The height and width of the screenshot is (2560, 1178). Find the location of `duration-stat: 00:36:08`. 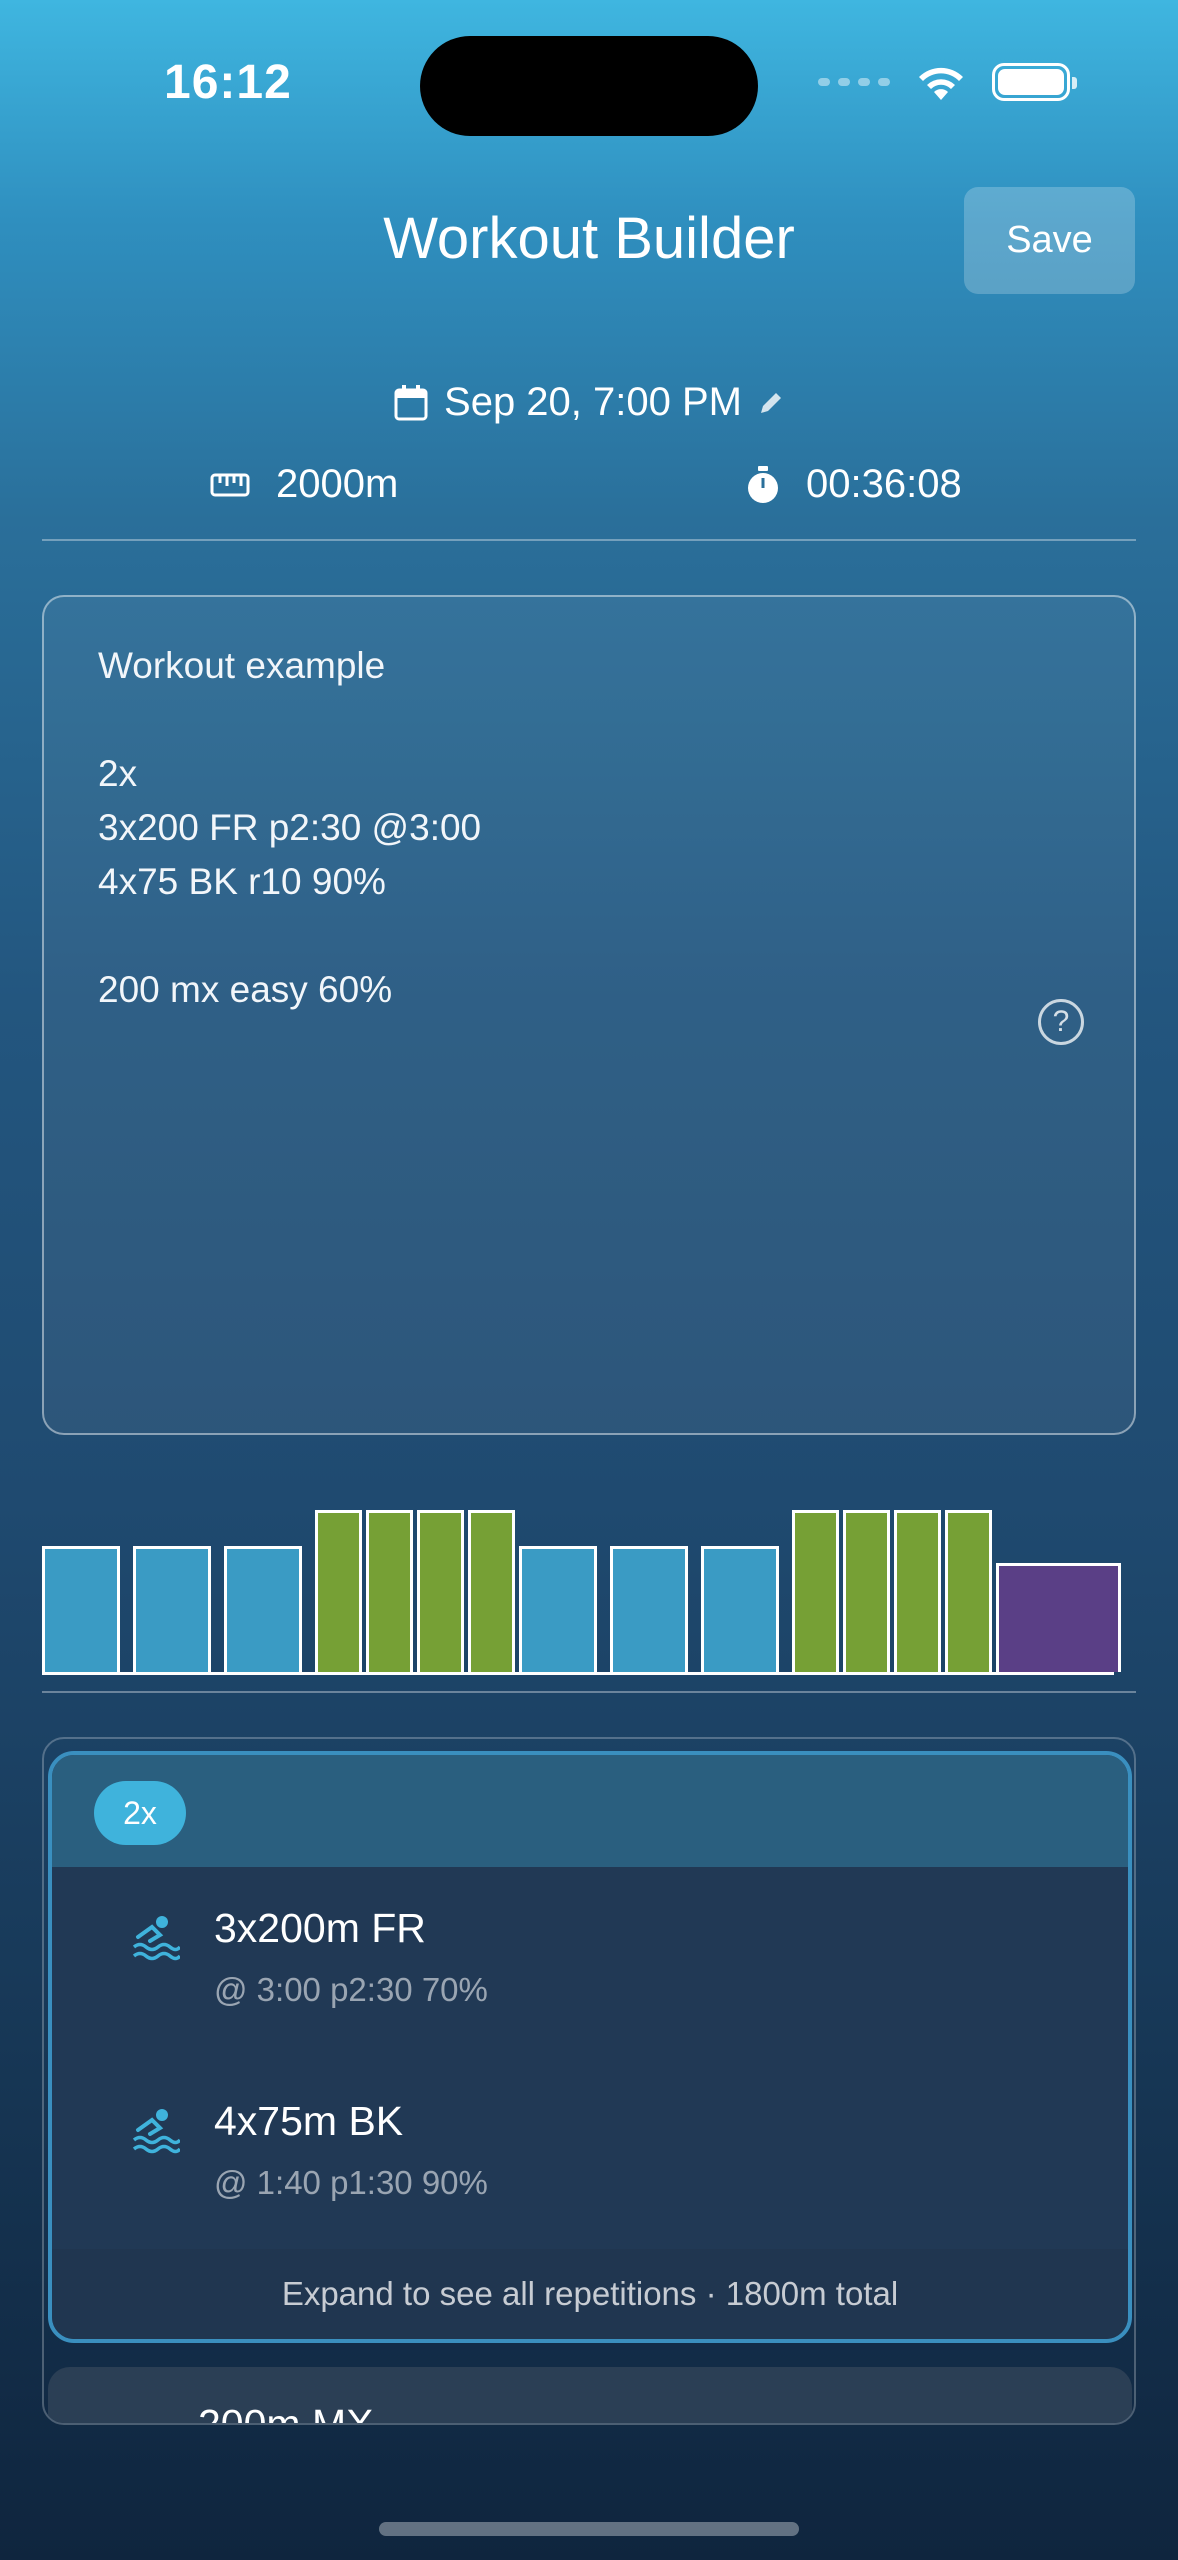

duration-stat: 00:36:08 is located at coordinates (854, 484).